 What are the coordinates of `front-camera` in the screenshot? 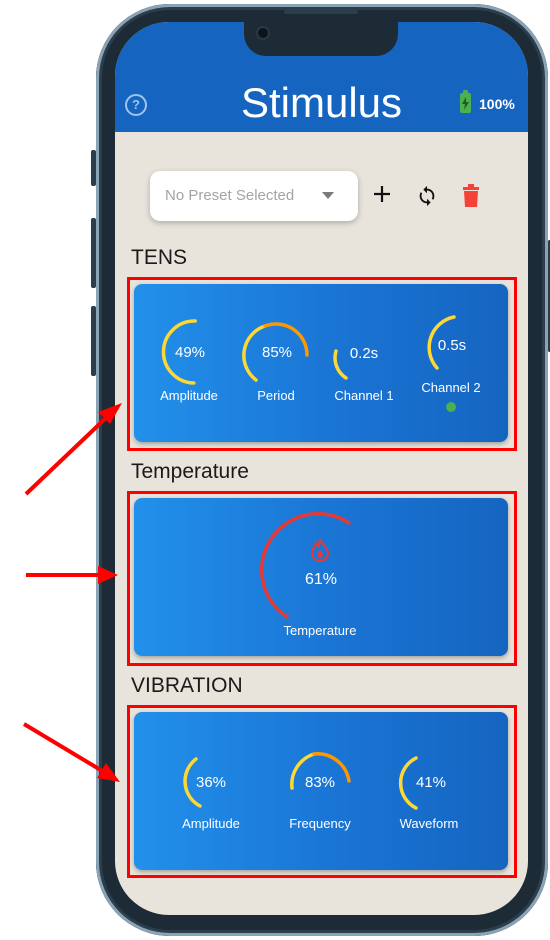 It's located at (263, 33).